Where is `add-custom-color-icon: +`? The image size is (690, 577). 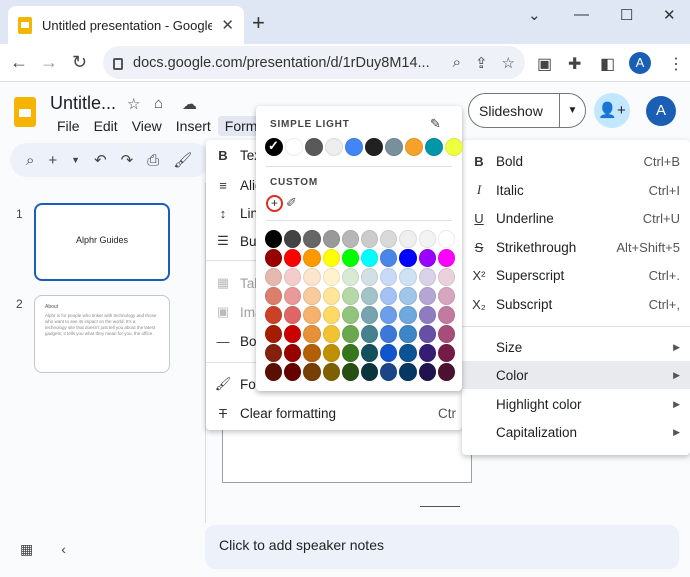 add-custom-color-icon: + is located at coordinates (274, 203).